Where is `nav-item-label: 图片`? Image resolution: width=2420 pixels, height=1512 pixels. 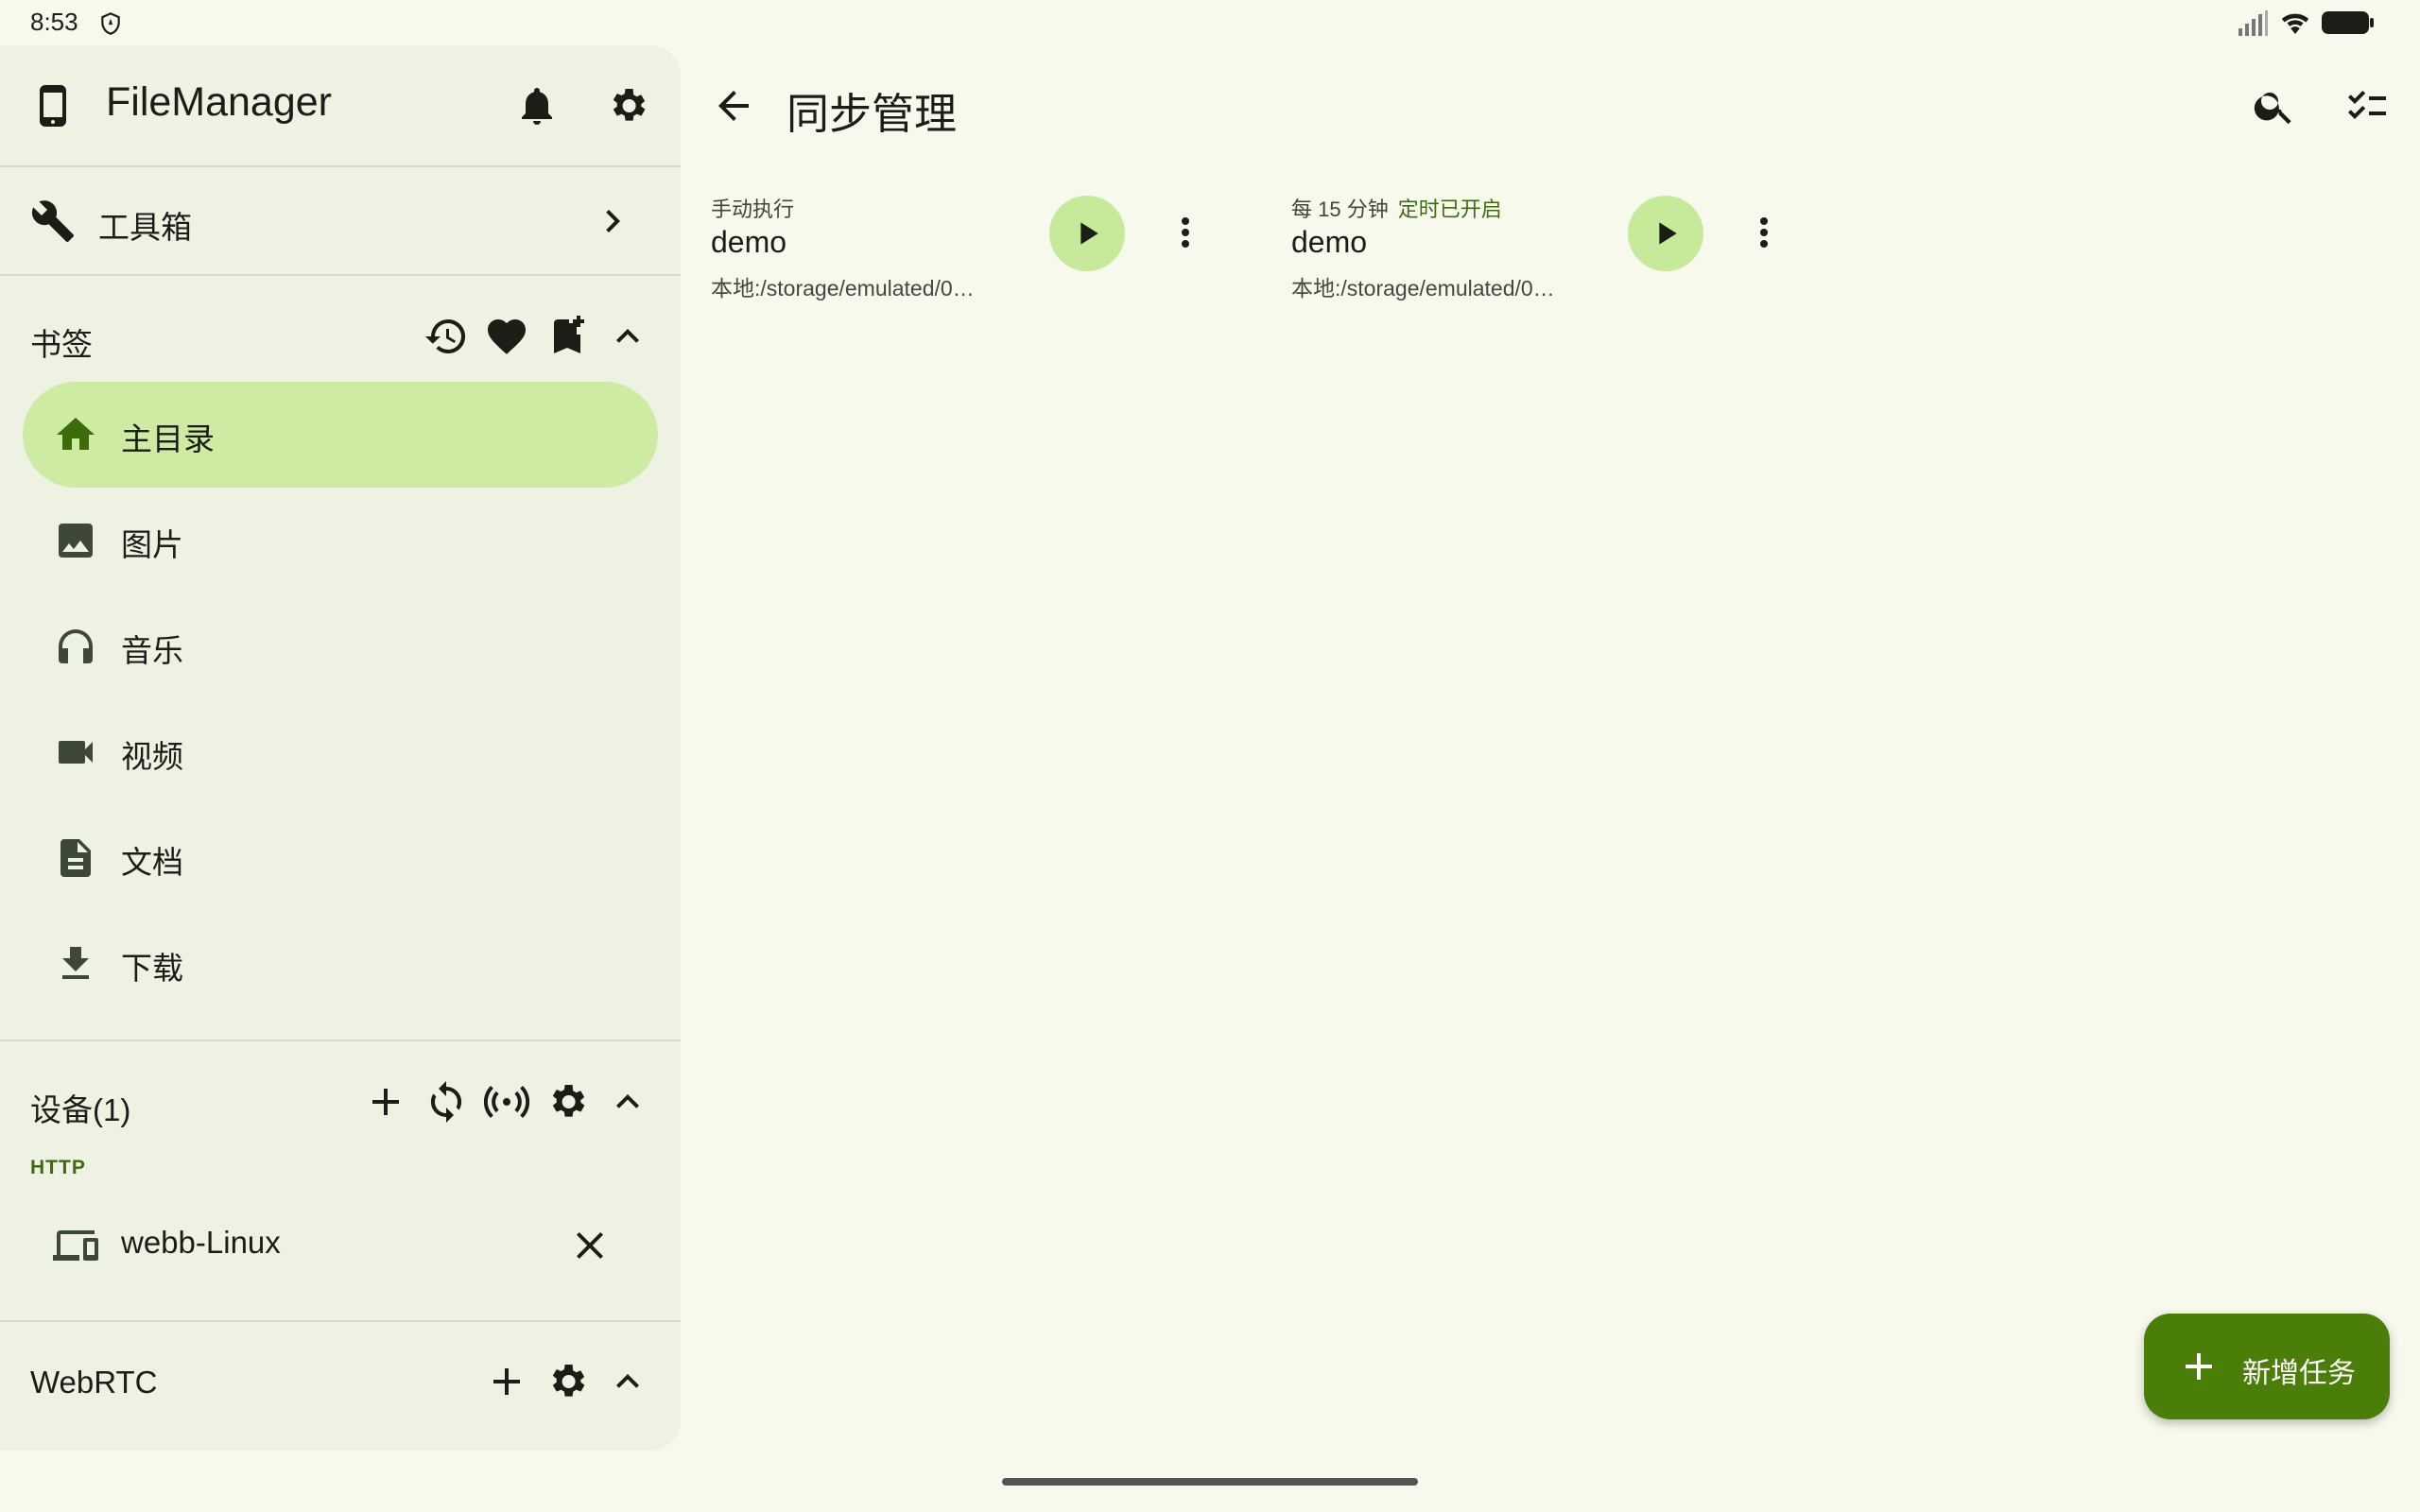
nav-item-label: 图片 is located at coordinates (152, 544).